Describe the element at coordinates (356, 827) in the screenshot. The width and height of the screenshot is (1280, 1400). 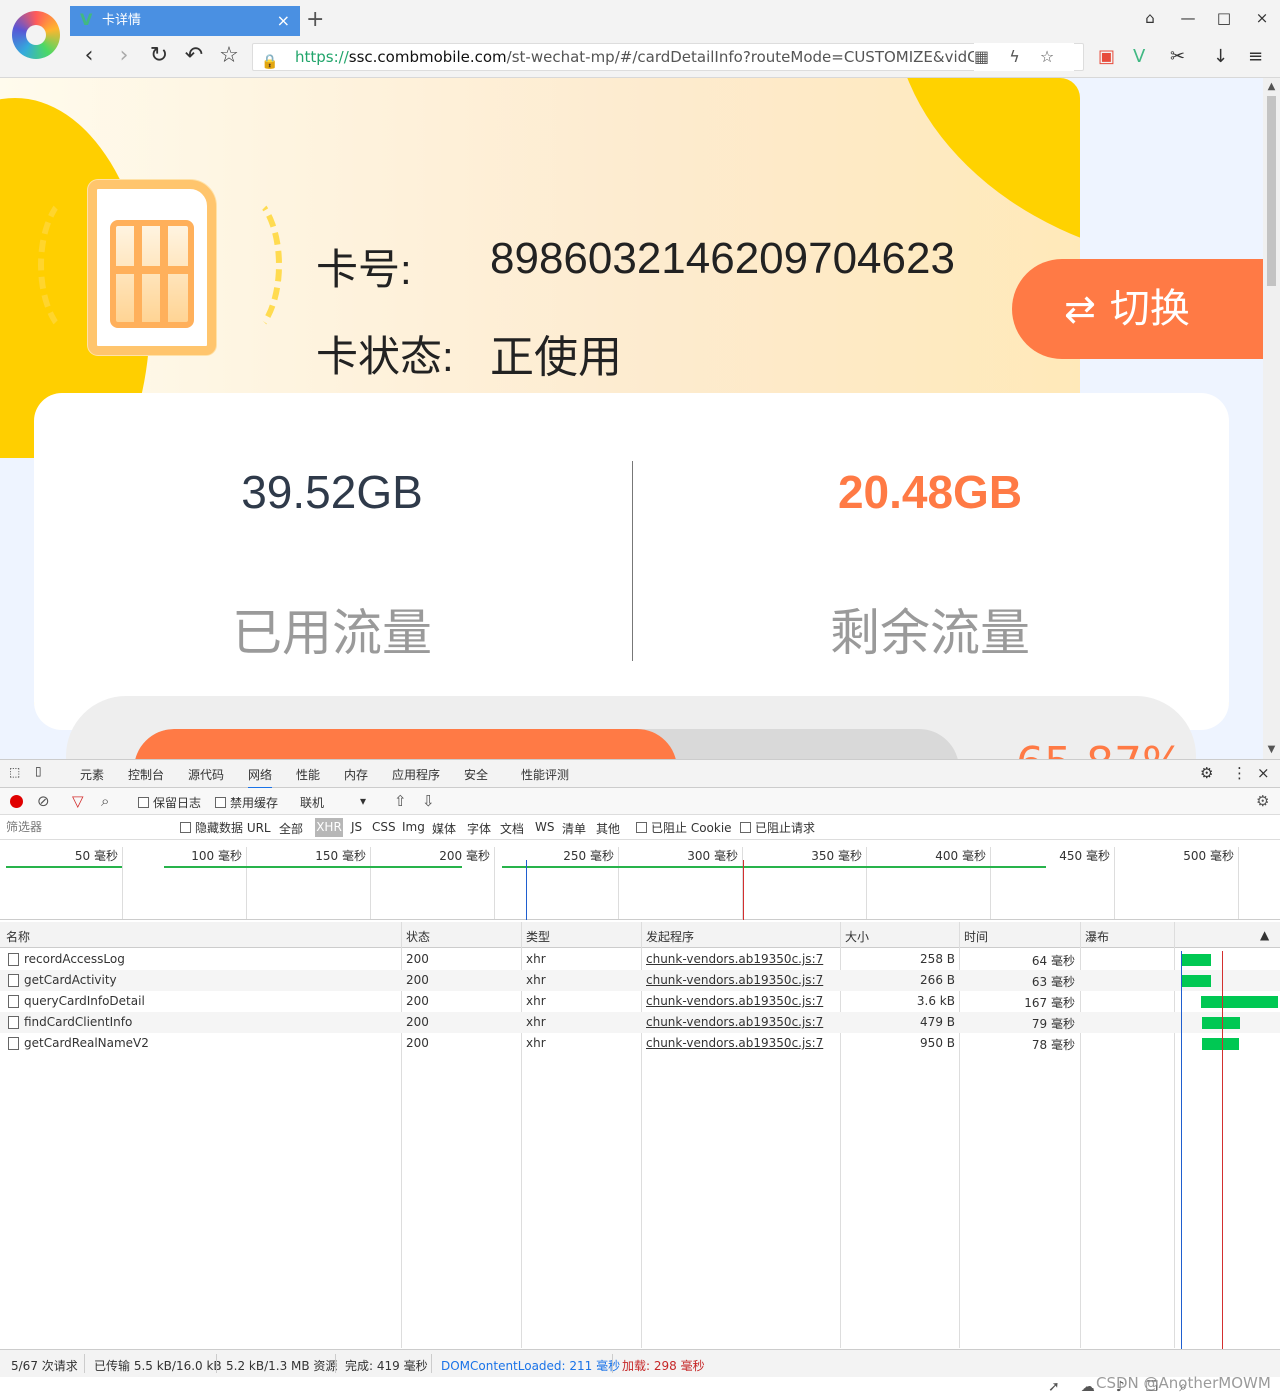
I see `filter-type-js: JS` at that location.